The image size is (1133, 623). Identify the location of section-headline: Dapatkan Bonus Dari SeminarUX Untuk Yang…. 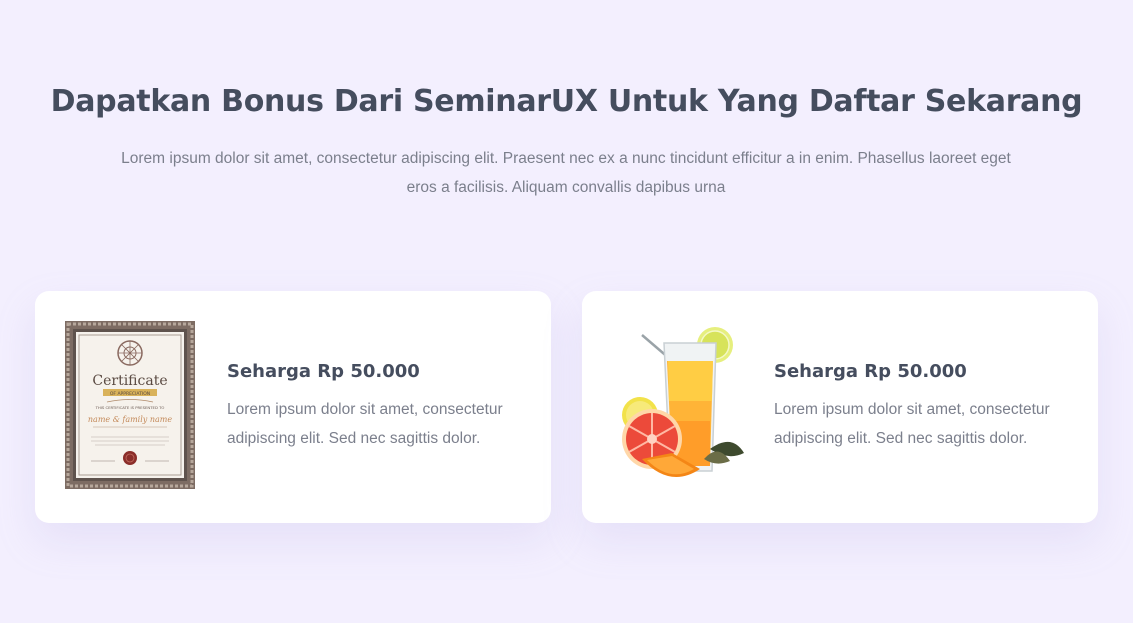
(566, 101).